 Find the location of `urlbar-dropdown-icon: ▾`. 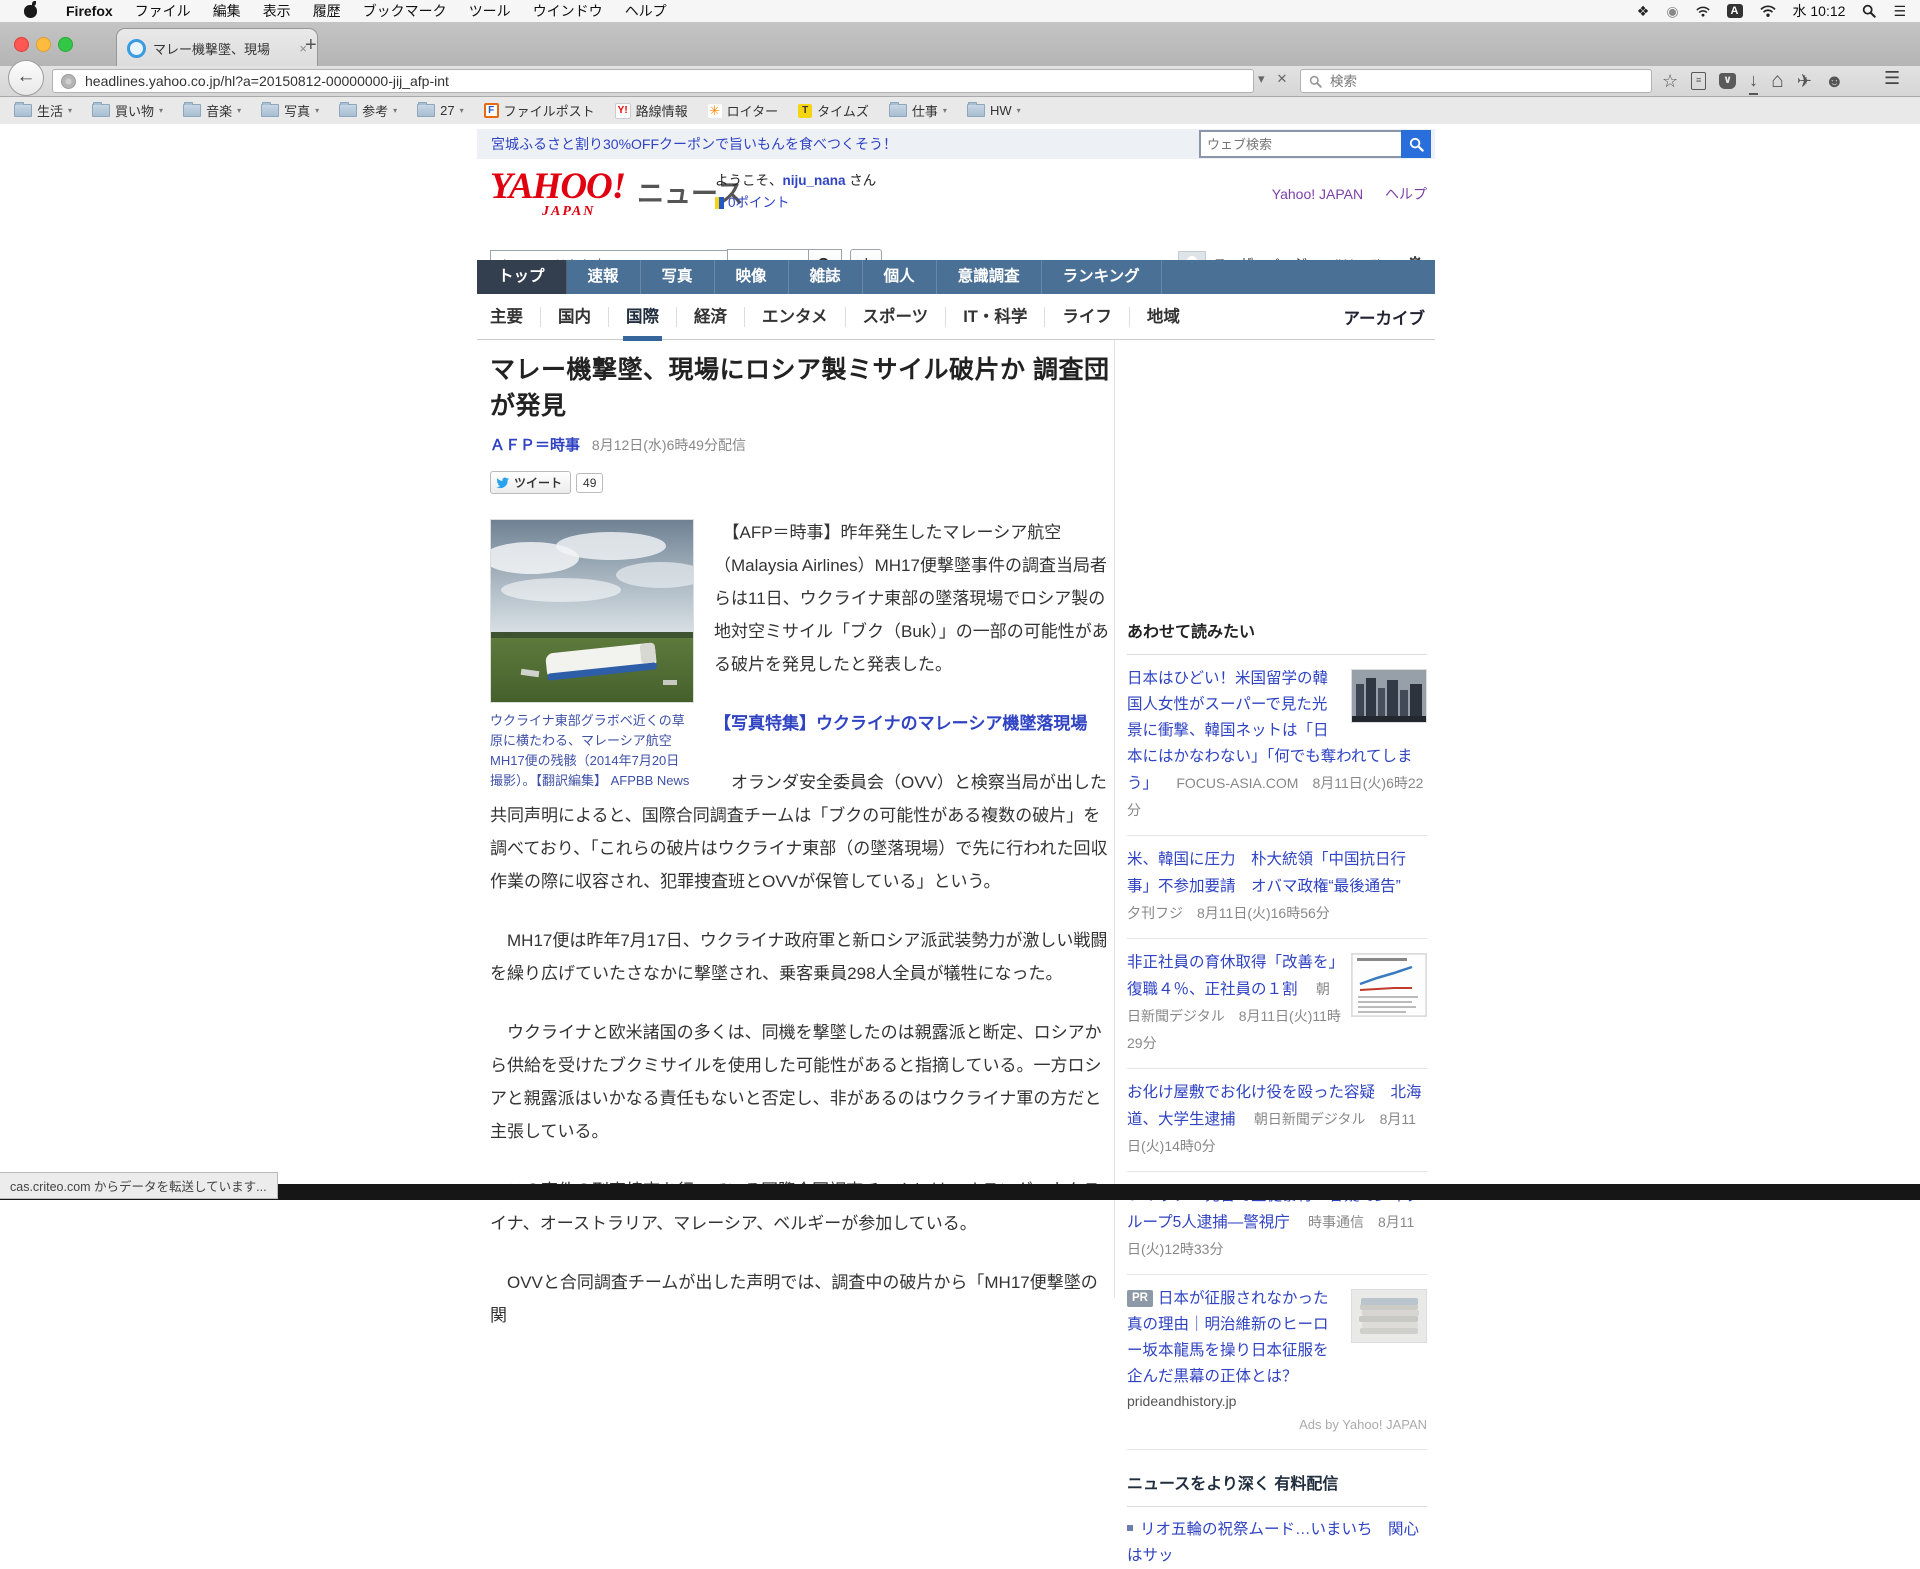

urlbar-dropdown-icon: ▾ is located at coordinates (1261, 79).